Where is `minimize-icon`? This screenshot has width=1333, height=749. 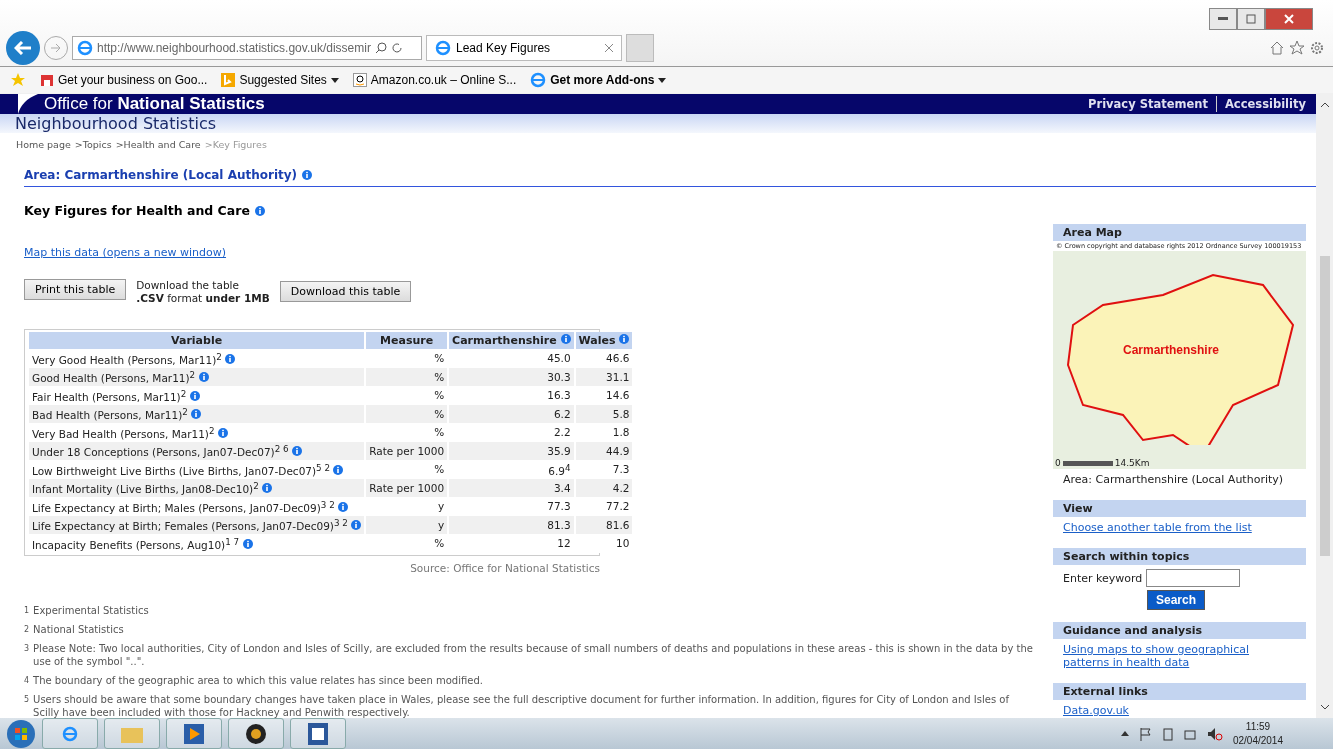
minimize-icon is located at coordinates (1223, 19).